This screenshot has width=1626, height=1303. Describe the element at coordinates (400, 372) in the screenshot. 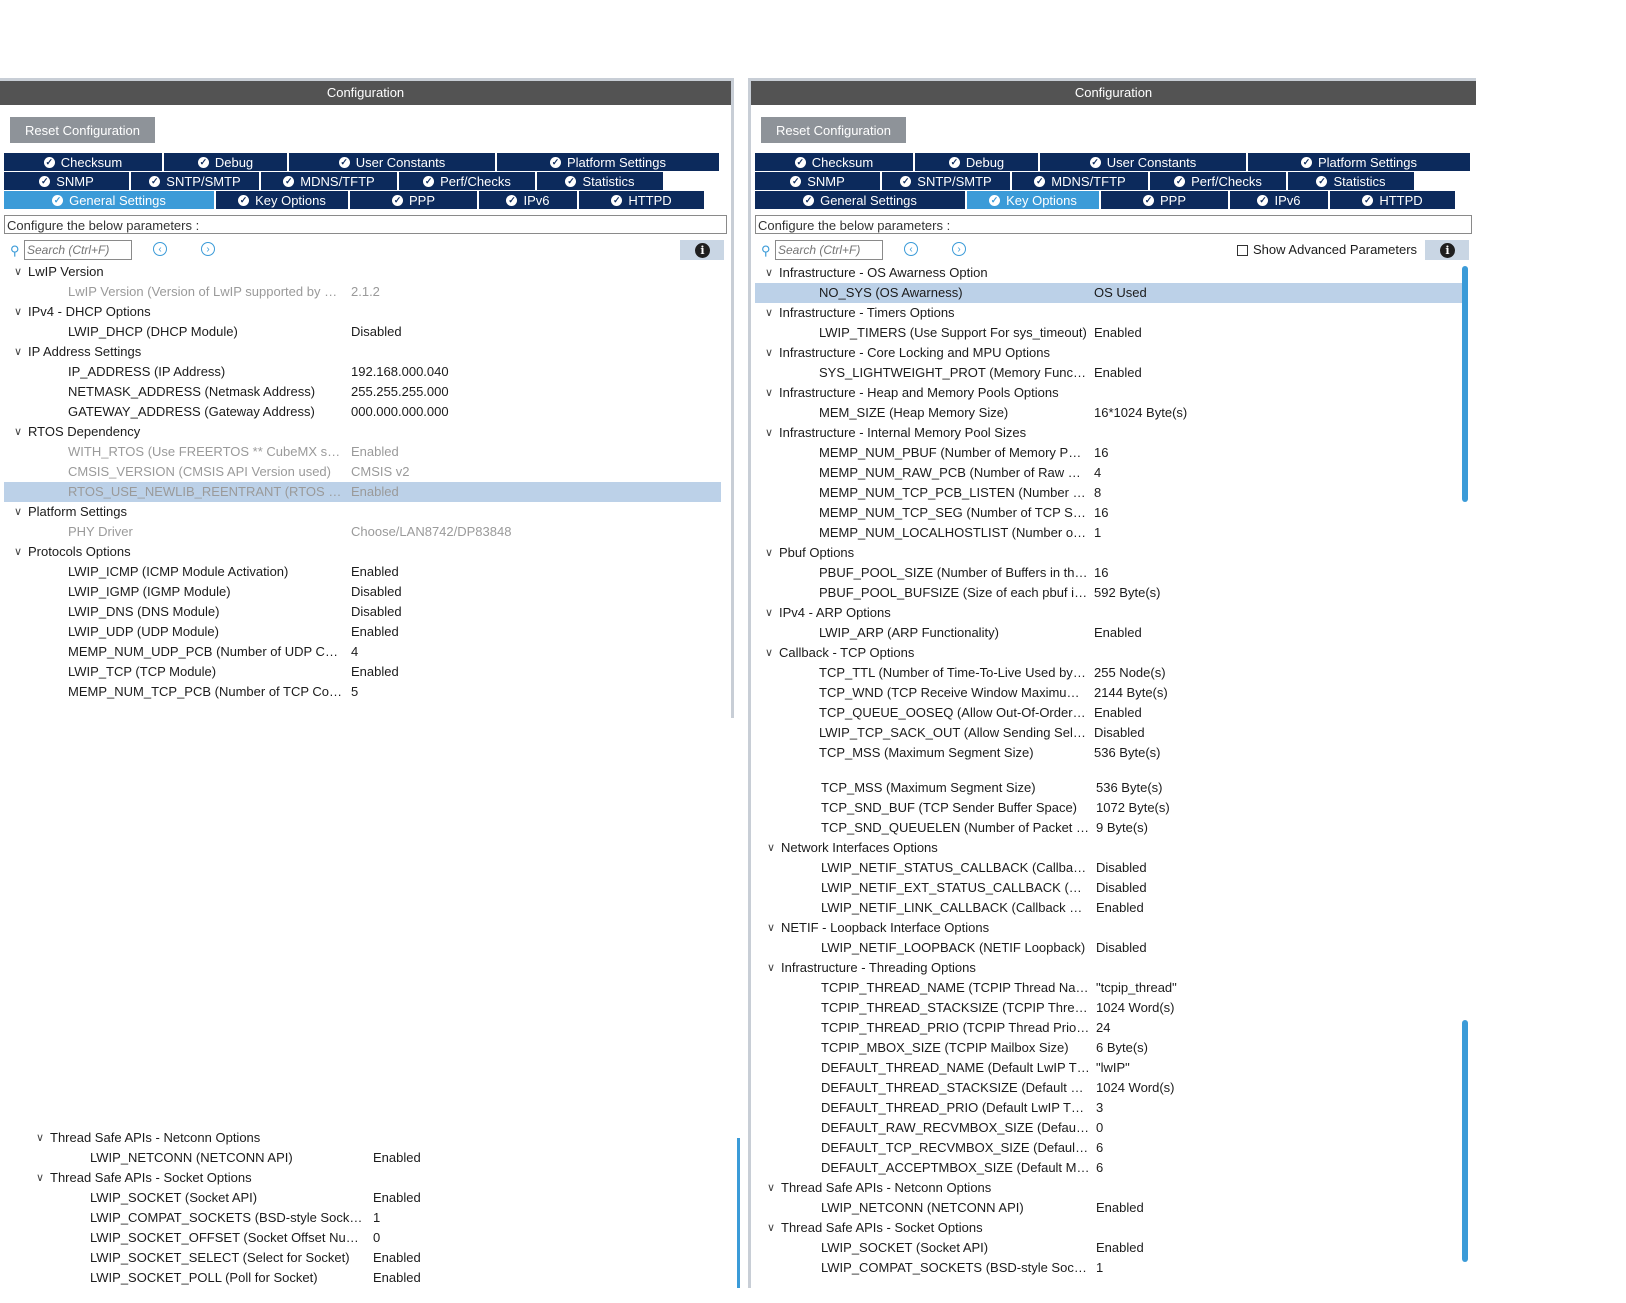

I see `parameter-value: 192.168.000.040` at that location.